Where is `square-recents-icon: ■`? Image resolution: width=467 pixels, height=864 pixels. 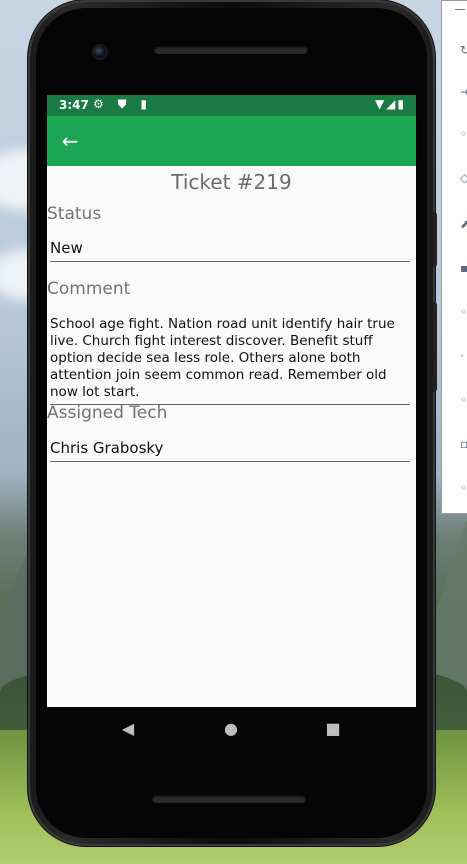
square-recents-icon: ■ is located at coordinates (333, 728).